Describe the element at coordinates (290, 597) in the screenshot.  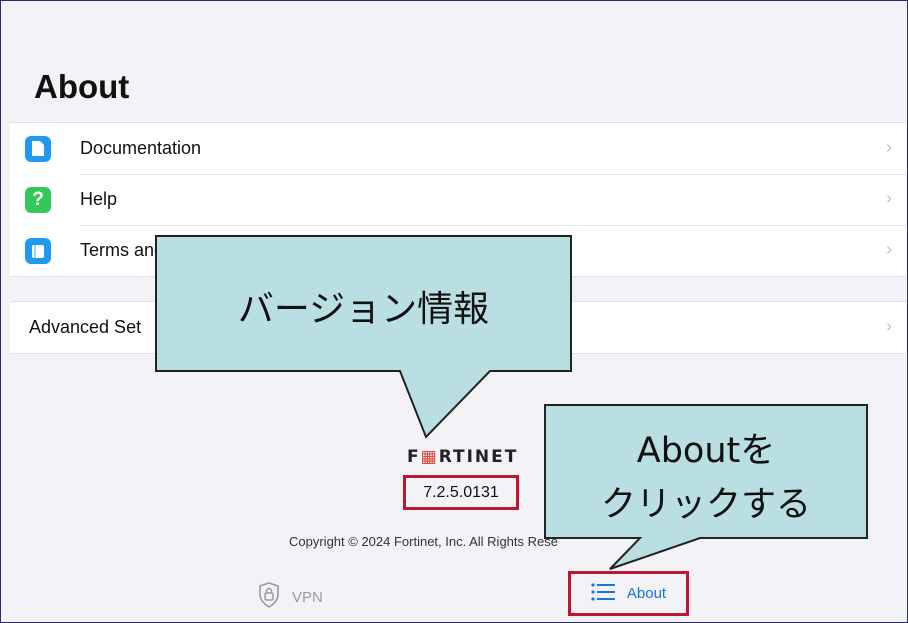
I see `tab-vpn: VPN` at that location.